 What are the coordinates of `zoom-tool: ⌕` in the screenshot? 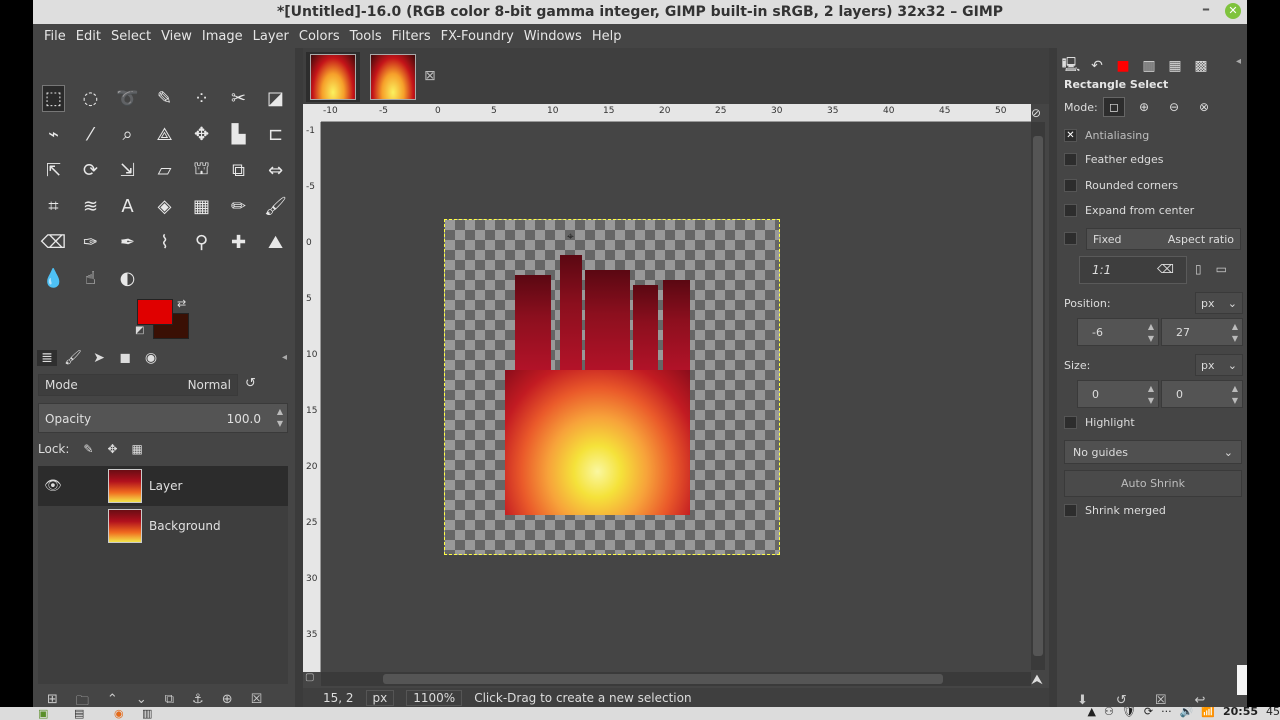 It's located at (127, 134).